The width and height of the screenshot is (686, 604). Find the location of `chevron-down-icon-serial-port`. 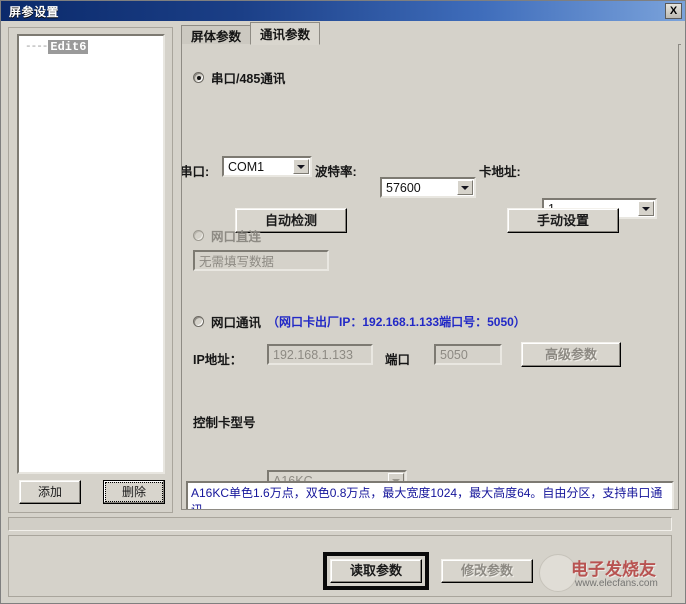

chevron-down-icon-serial-port is located at coordinates (301, 166).